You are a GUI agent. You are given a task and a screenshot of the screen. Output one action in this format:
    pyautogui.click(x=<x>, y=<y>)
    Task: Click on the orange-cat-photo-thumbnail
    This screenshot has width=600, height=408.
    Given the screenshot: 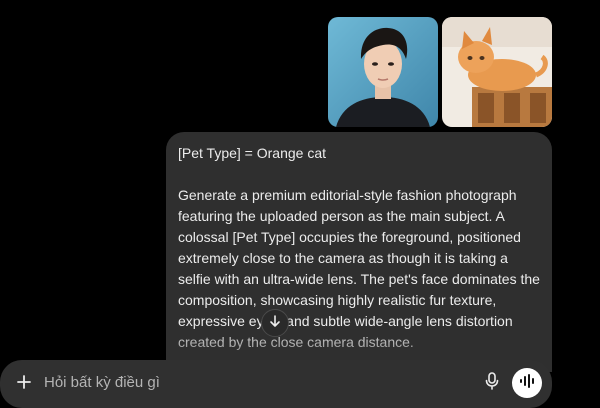 What is the action you would take?
    pyautogui.click(x=497, y=72)
    